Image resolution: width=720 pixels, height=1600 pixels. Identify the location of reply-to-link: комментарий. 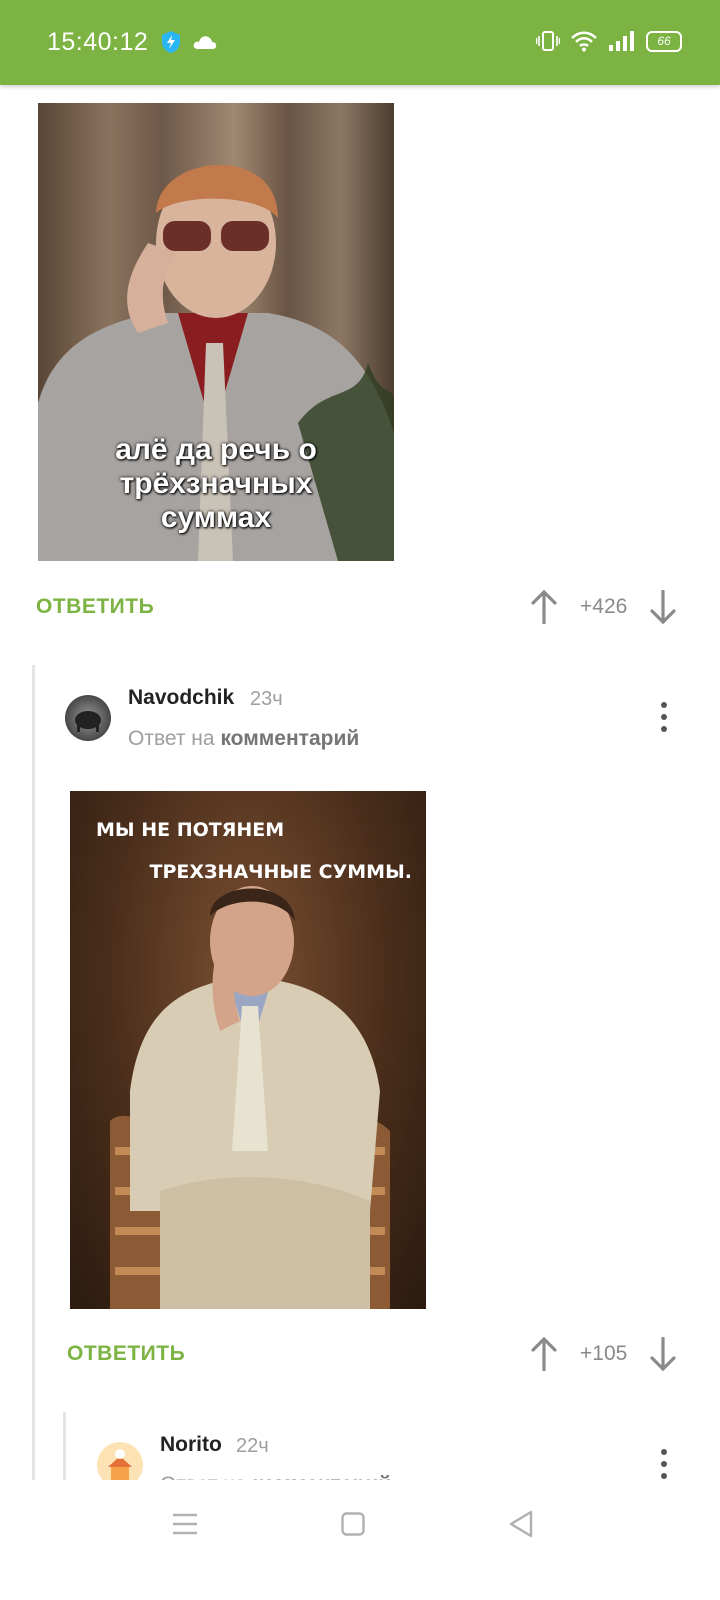
(289, 738).